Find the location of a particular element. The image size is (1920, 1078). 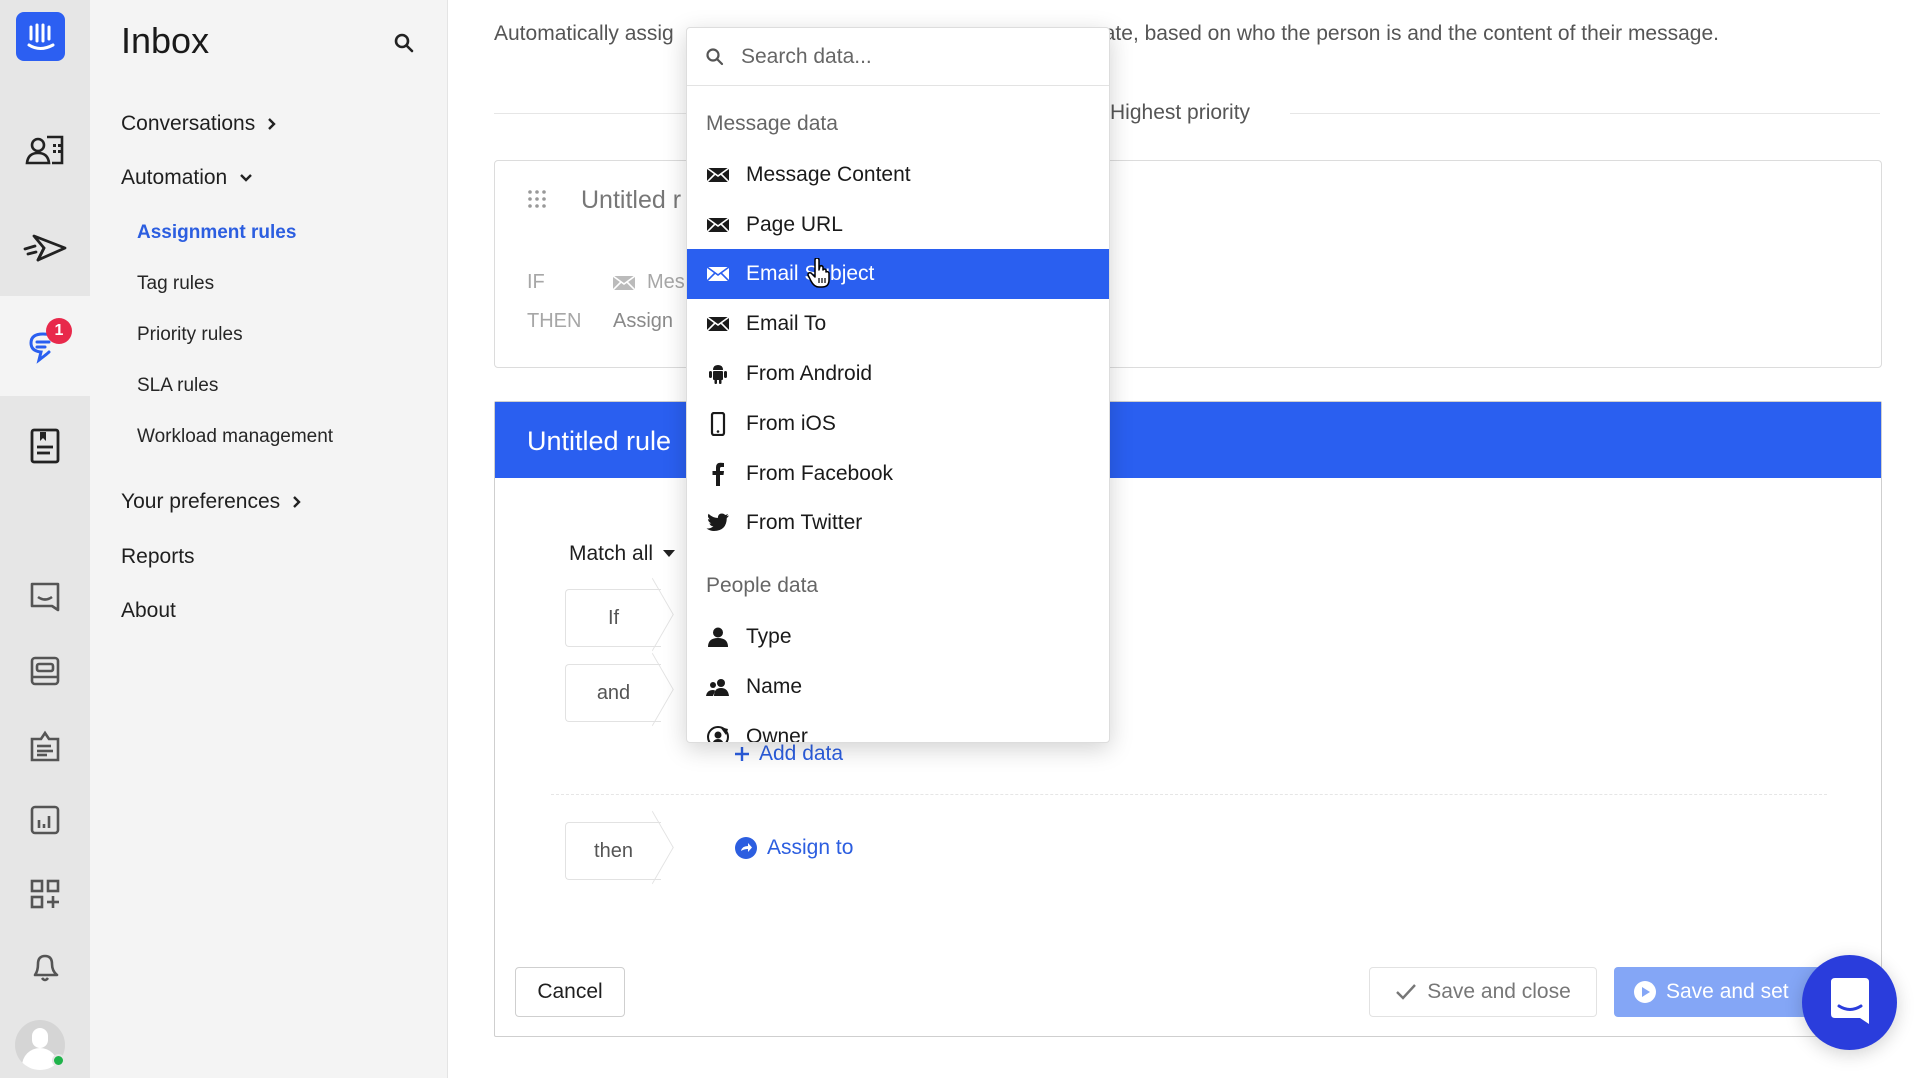

cancel-button: Cancel is located at coordinates (570, 992).